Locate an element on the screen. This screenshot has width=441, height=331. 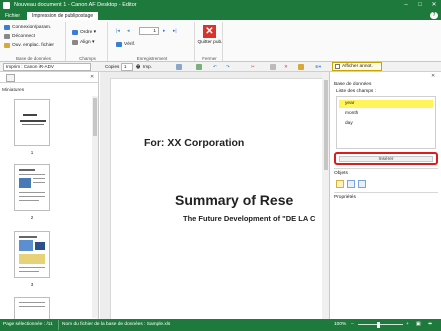
record-number-field: 1 is located at coordinates (149, 31).